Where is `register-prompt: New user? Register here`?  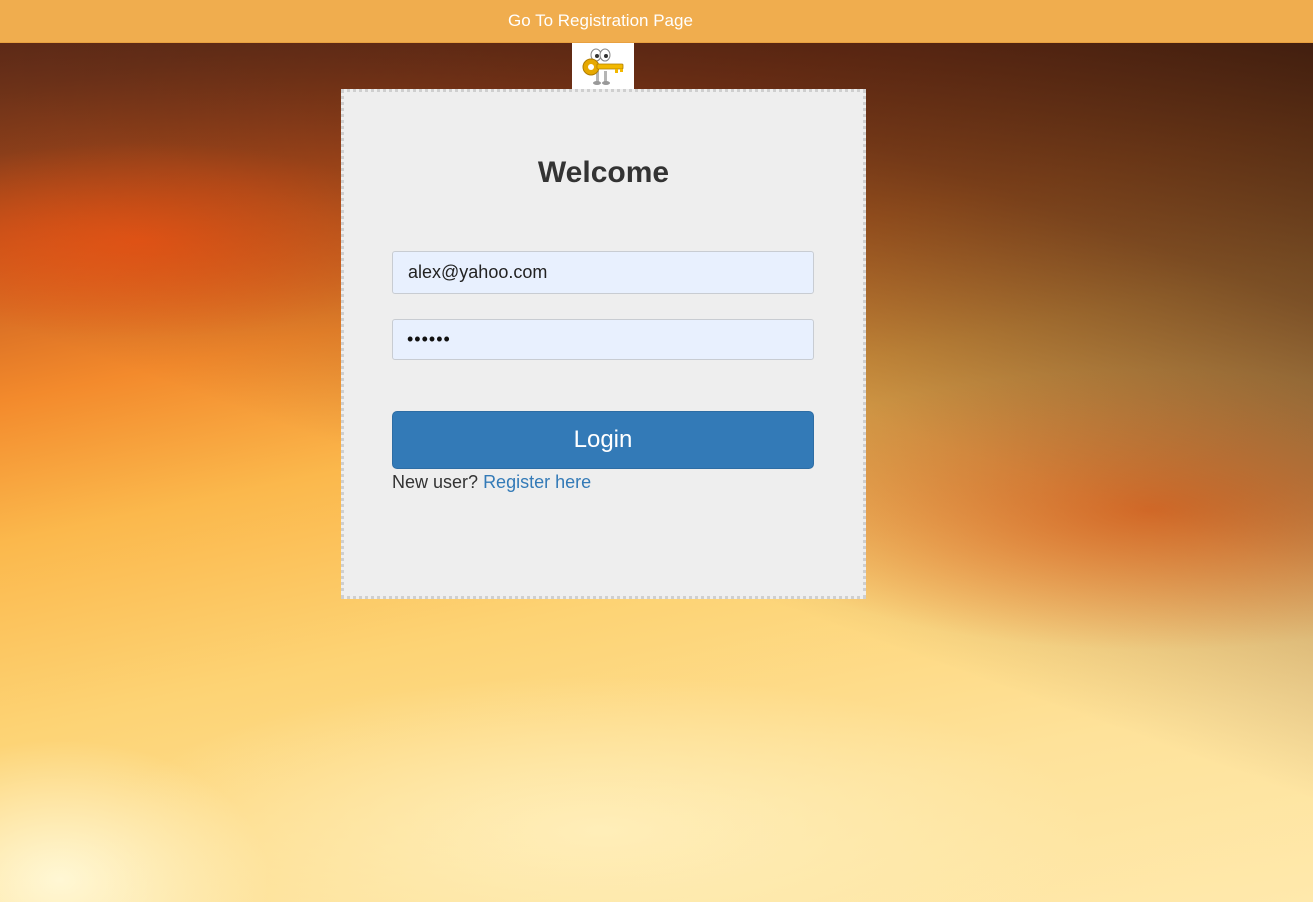 register-prompt: New user? Register here is located at coordinates (491, 482).